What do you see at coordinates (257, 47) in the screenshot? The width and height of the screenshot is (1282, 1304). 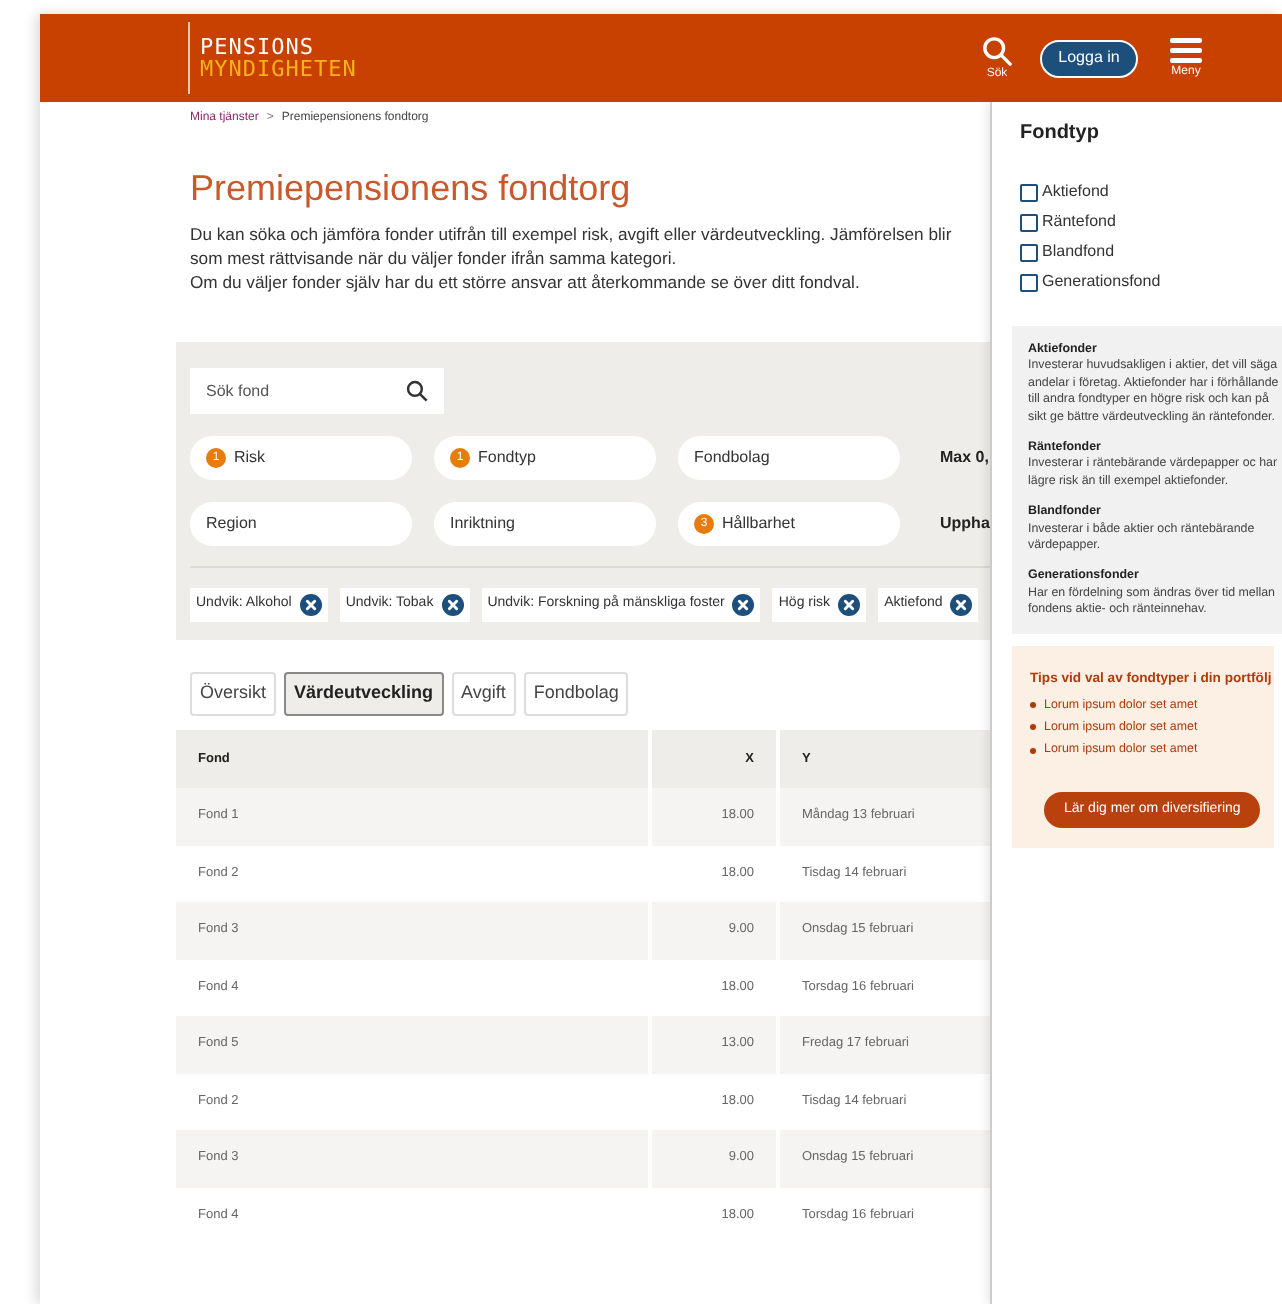 I see `logo-text: PENSIONS` at bounding box center [257, 47].